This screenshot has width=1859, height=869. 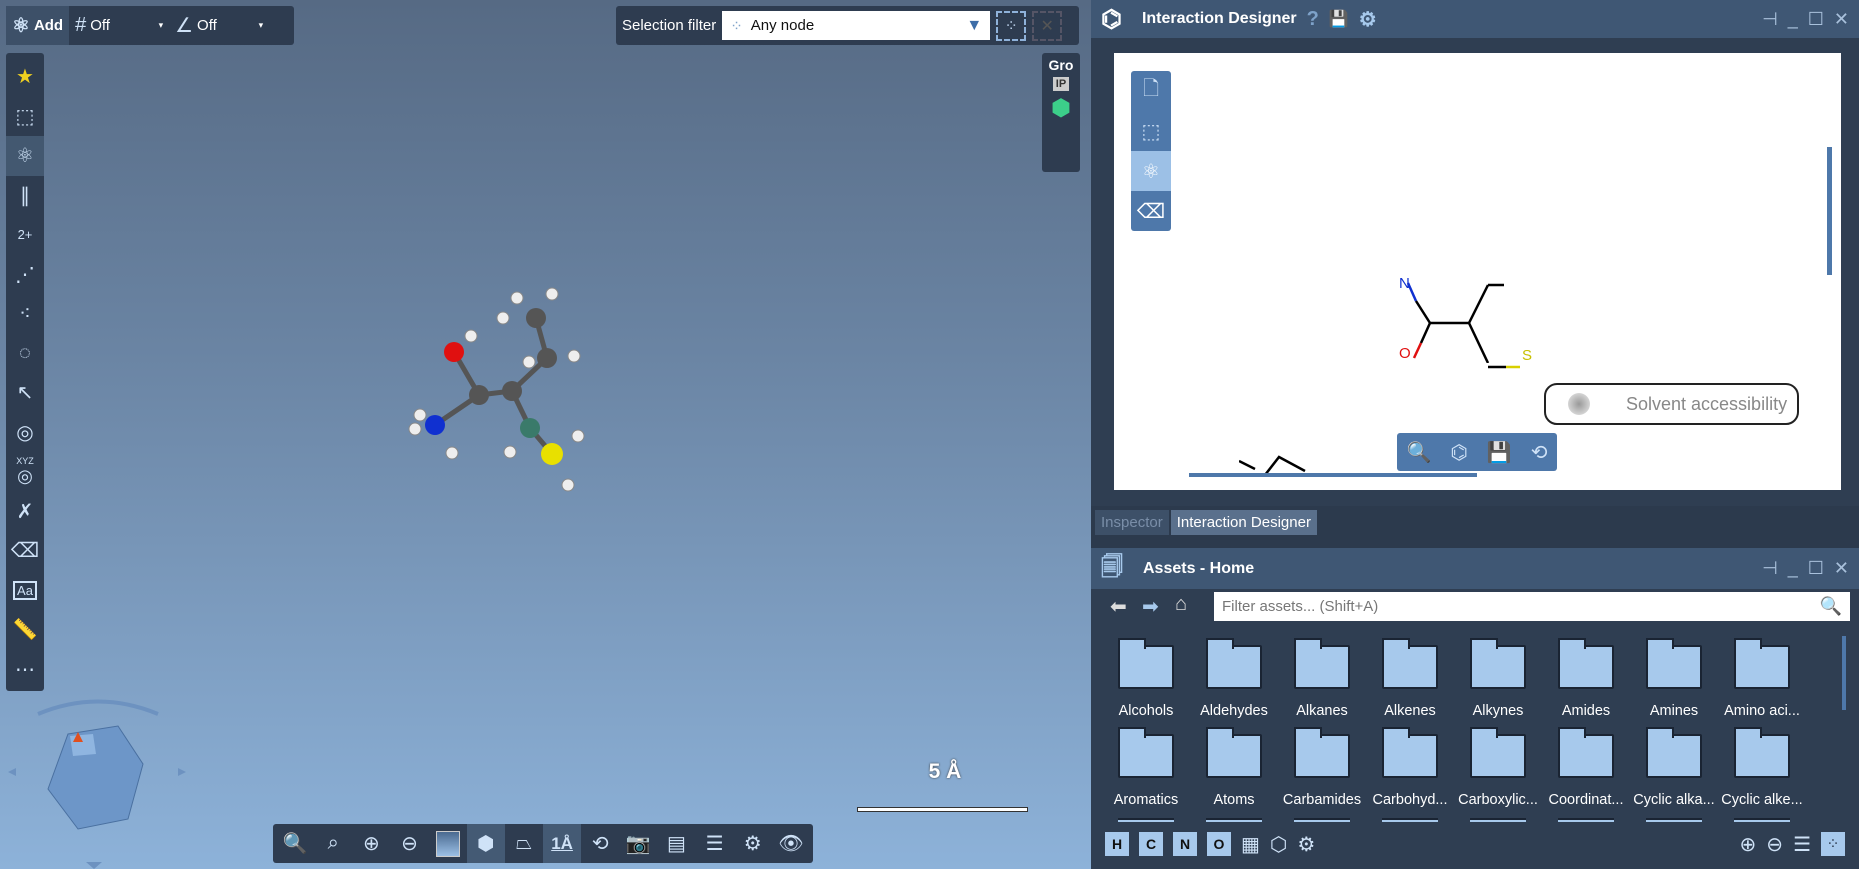 I want to click on navigation-cube, so click(x=98, y=781).